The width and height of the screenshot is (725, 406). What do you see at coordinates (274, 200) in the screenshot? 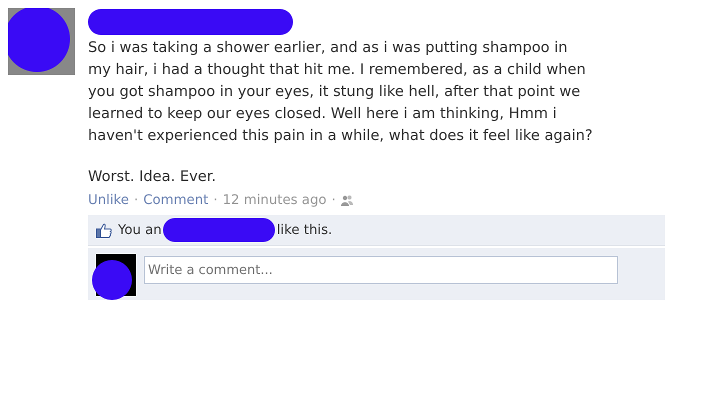
I see `timestamp: 12 minutes ago` at bounding box center [274, 200].